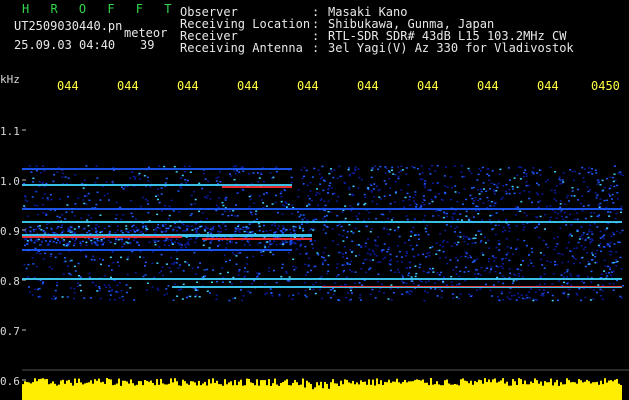 This screenshot has height=400, width=629. What do you see at coordinates (65, 45) in the screenshot?
I see `capture-datetime: 25.09.03 04:40` at bounding box center [65, 45].